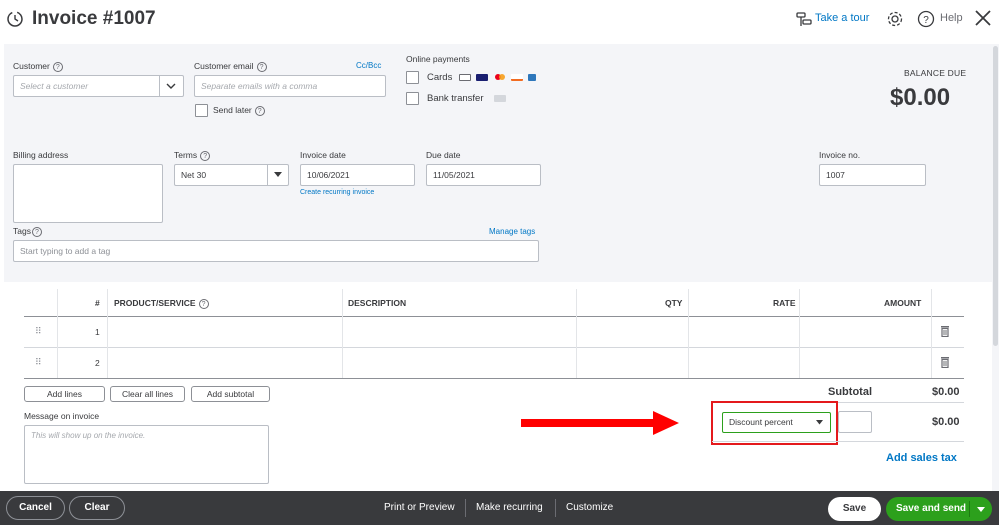  What do you see at coordinates (15, 19) in the screenshot?
I see `recent-transactions-icon` at bounding box center [15, 19].